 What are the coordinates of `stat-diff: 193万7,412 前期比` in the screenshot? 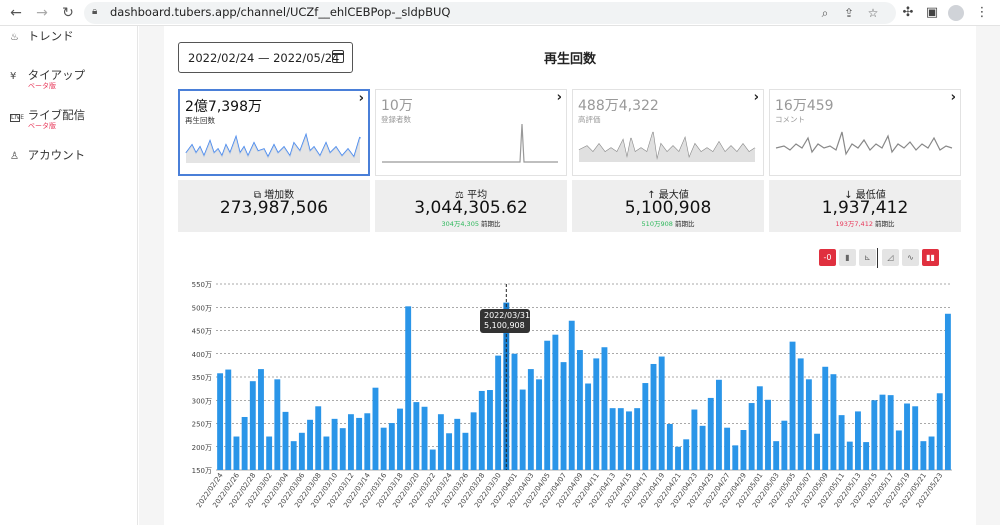 It's located at (865, 223).